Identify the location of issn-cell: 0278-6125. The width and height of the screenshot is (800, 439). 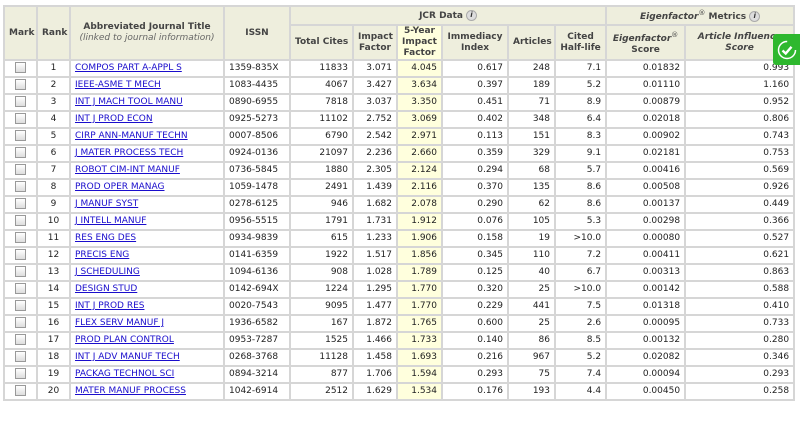
(257, 204).